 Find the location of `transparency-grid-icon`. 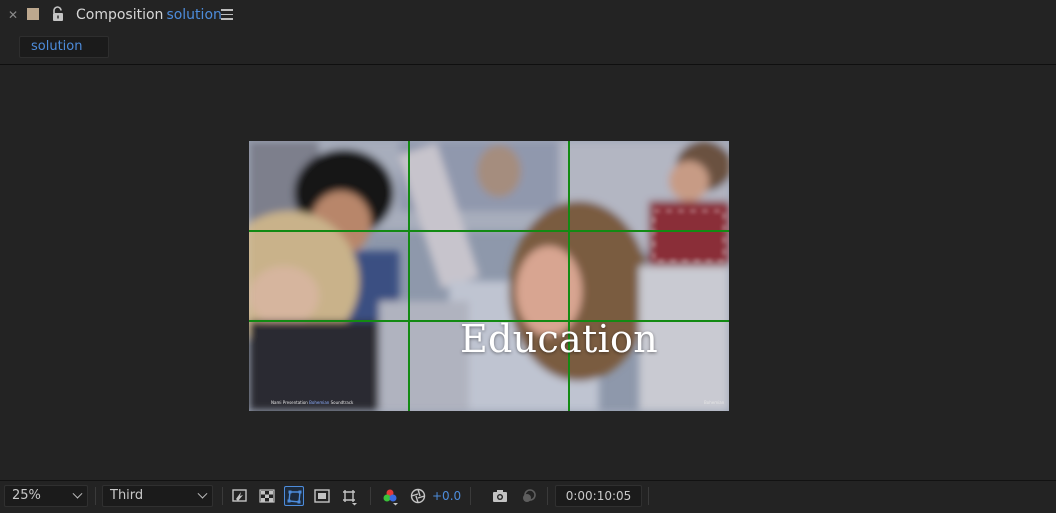

transparency-grid-icon is located at coordinates (267, 496).